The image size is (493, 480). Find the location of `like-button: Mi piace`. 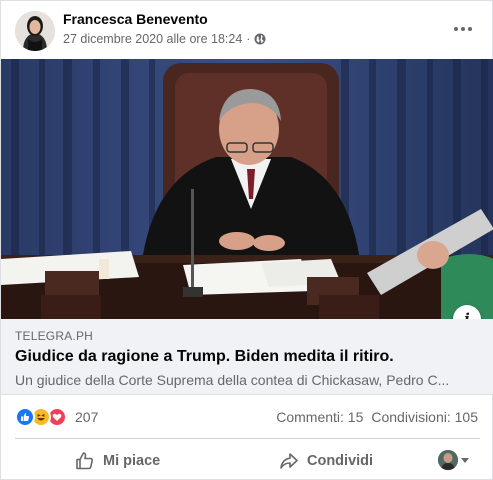

like-button: Mi piace is located at coordinates (117, 461).